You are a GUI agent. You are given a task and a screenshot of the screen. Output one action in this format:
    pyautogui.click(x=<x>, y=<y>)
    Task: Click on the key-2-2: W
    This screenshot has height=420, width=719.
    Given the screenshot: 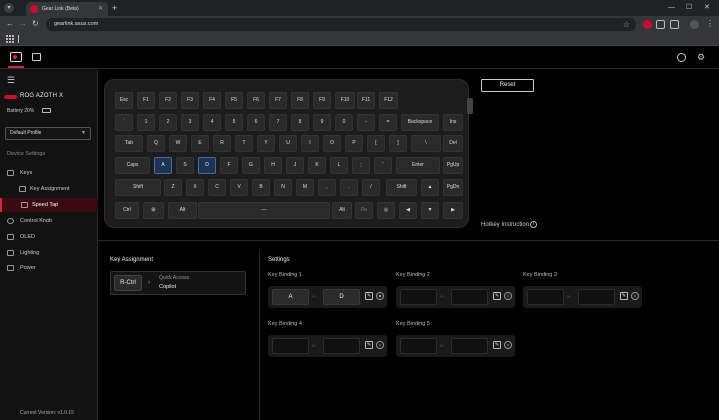 What is the action you would take?
    pyautogui.click(x=178, y=143)
    